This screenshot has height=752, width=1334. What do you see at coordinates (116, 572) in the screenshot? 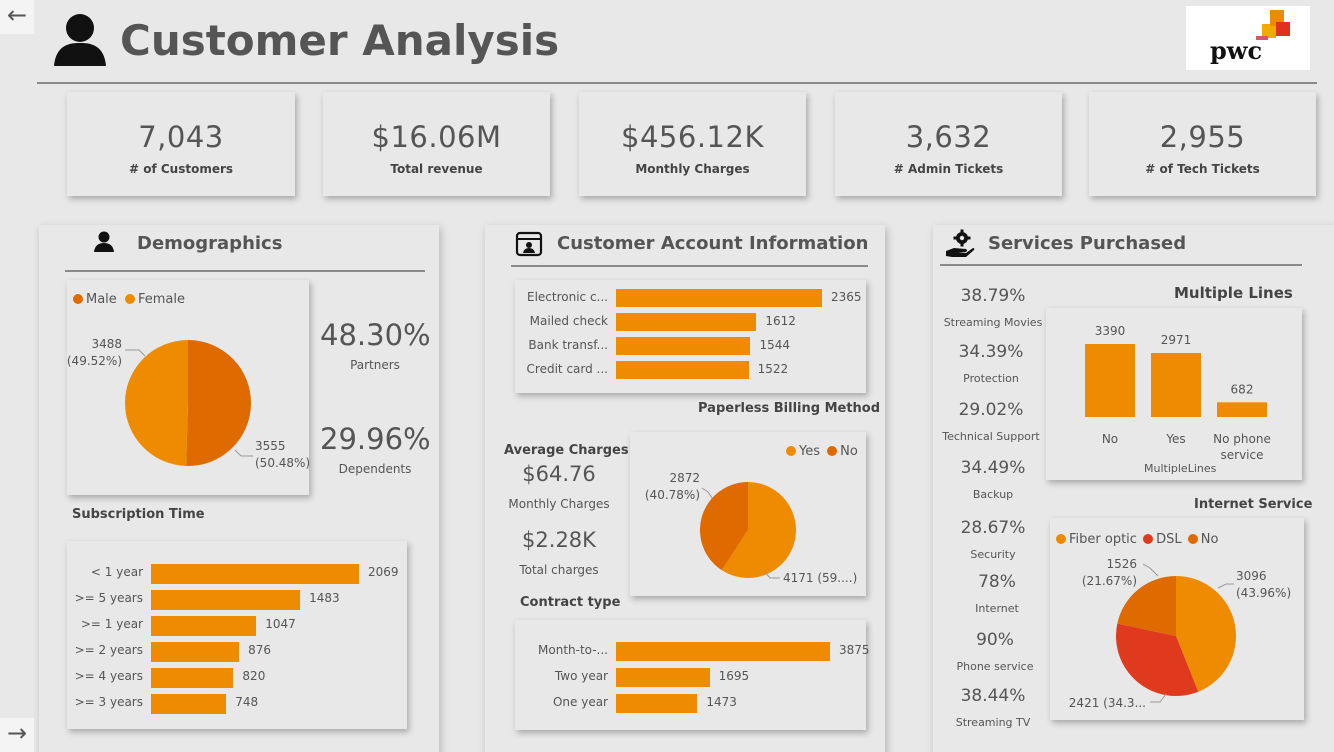
I see `bar-label: < 1 year` at bounding box center [116, 572].